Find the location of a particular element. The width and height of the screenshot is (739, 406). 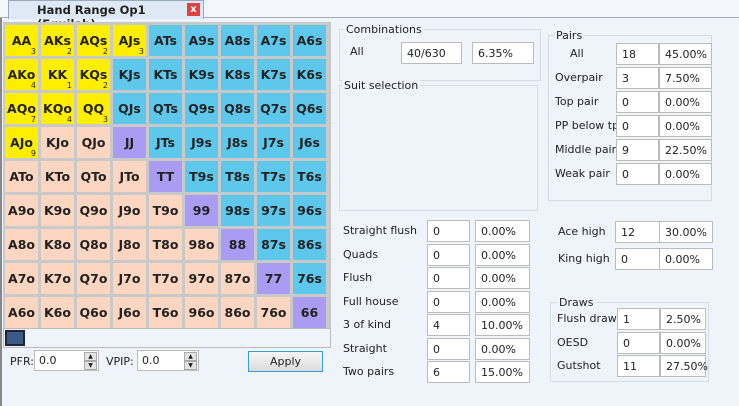

hand-cell: 66 is located at coordinates (309, 312).